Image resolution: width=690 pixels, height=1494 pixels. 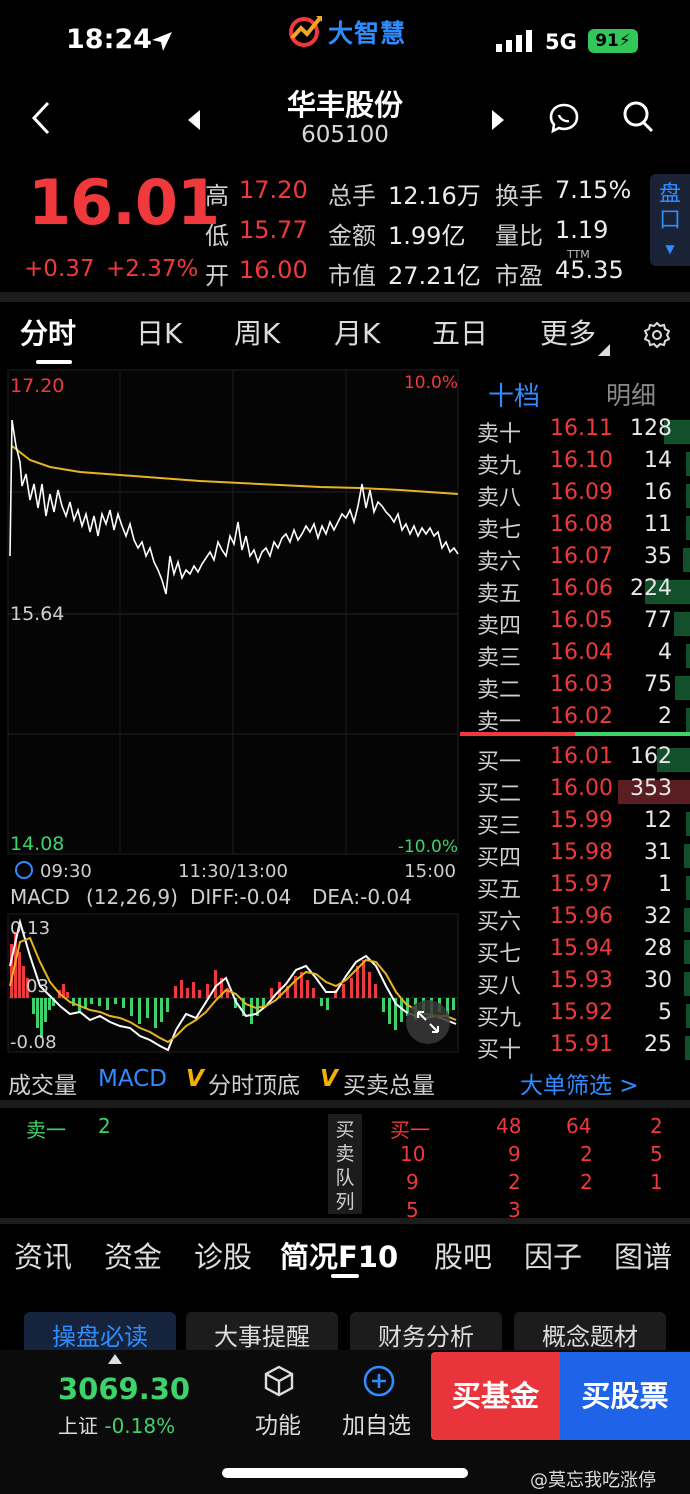 What do you see at coordinates (575, 432) in the screenshot?
I see `ask-row: 卖十 16.11 128` at bounding box center [575, 432].